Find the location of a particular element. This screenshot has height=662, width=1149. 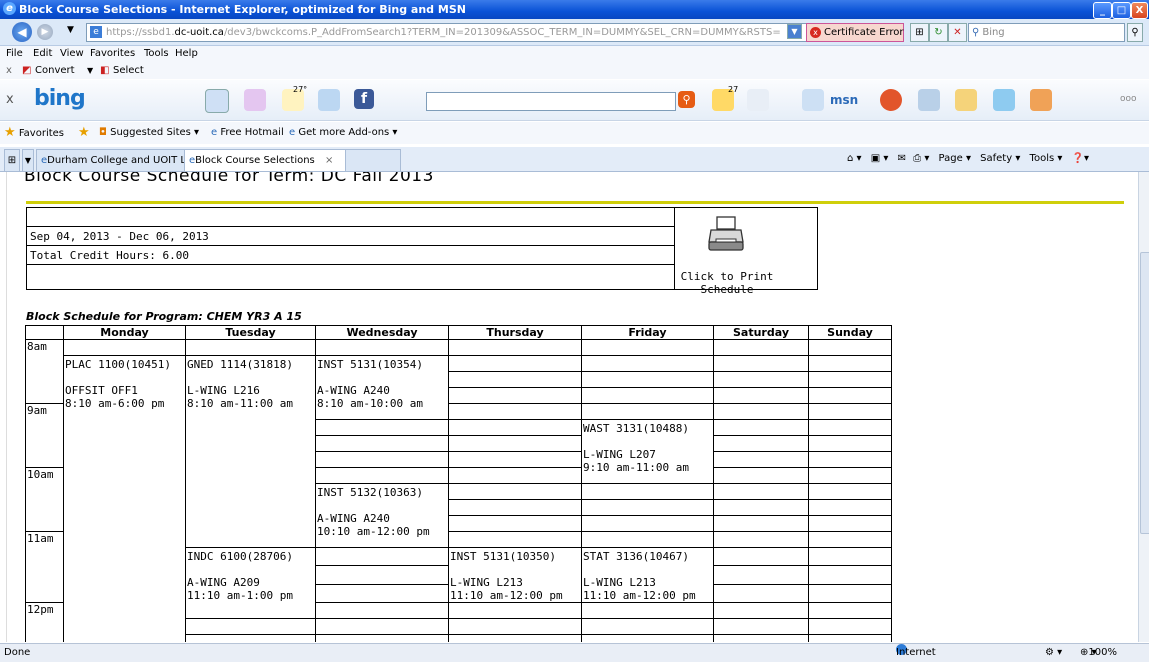

skype-icon is located at coordinates (1004, 100).